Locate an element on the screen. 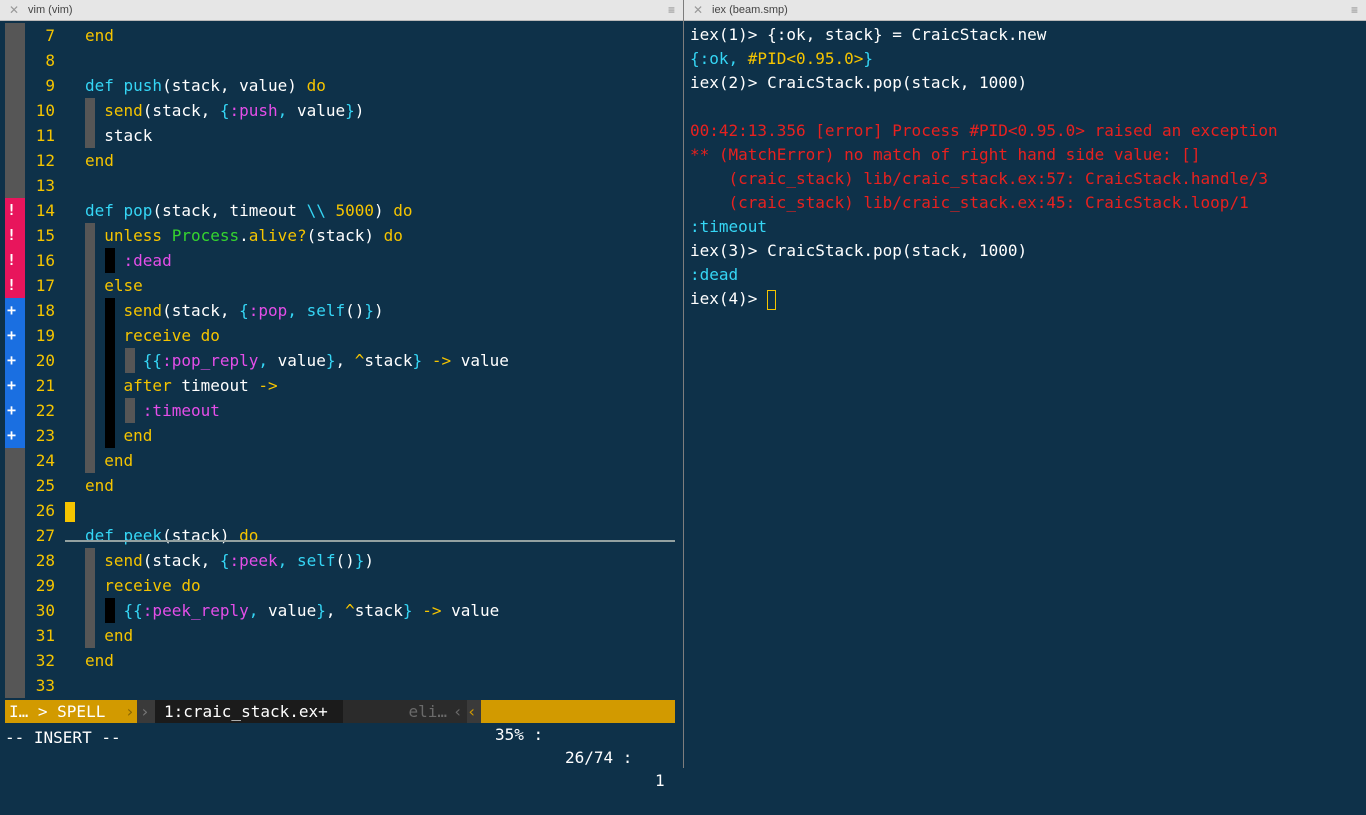  code-text: send(stack, {:push, value}) is located at coordinates (224, 110).